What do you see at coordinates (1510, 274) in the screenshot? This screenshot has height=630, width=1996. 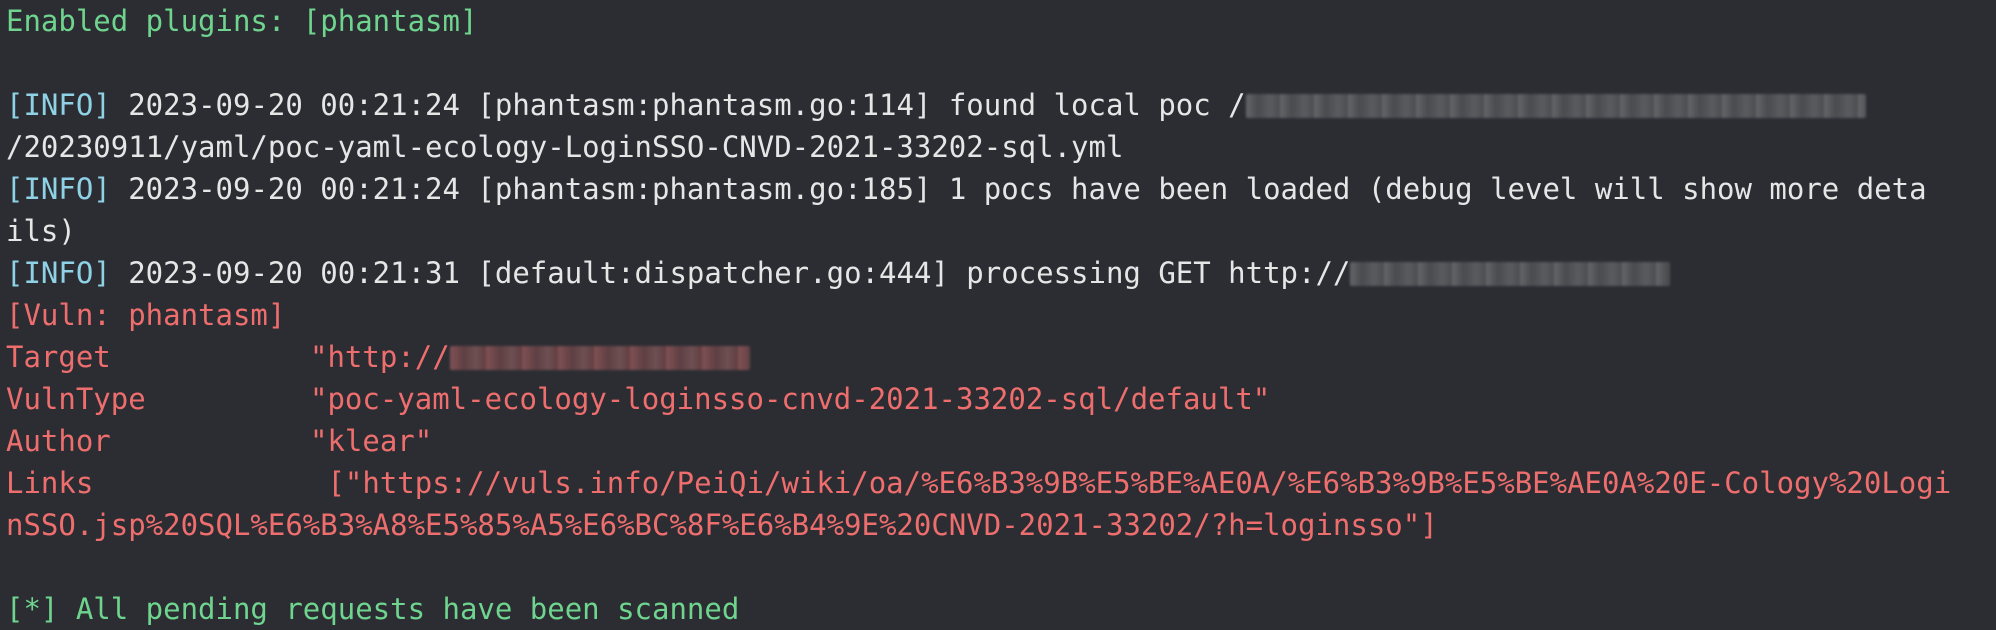 I see `redacted-url` at bounding box center [1510, 274].